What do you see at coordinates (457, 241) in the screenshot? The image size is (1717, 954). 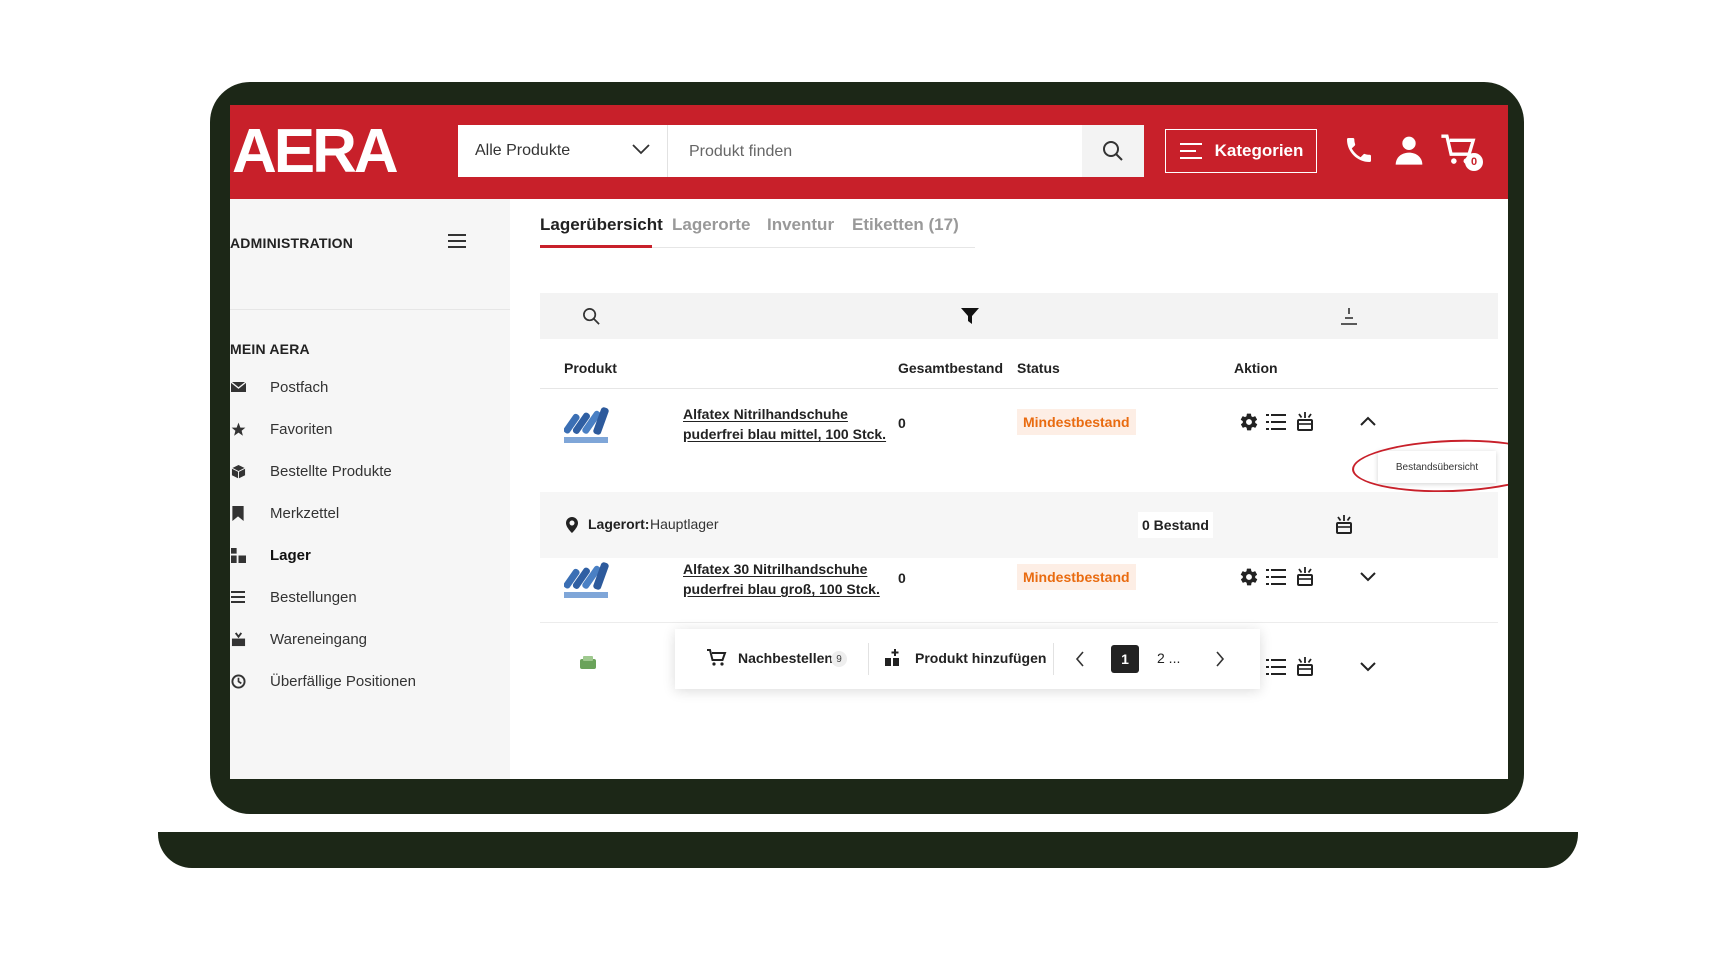 I see `hamburger-icon` at bounding box center [457, 241].